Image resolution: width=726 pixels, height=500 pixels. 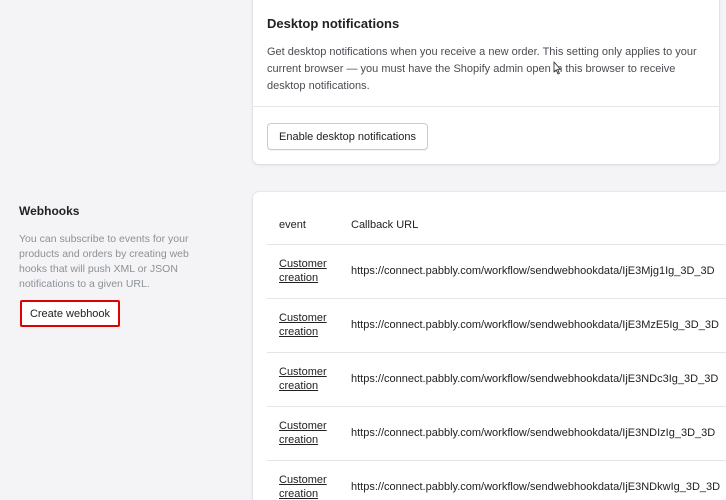 I want to click on column-header-callback-url: Callback URL, so click(x=532, y=225).